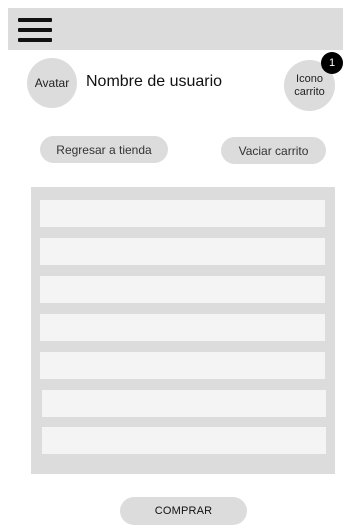 The width and height of the screenshot is (343, 525). I want to click on buy-button: COMPRAR, so click(183, 511).